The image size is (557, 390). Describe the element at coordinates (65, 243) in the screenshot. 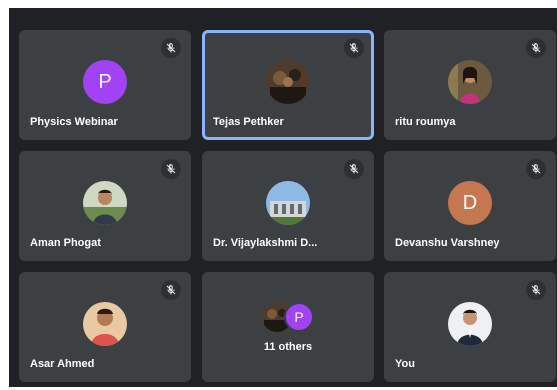

I see `participant-name: Aman Phogat` at that location.